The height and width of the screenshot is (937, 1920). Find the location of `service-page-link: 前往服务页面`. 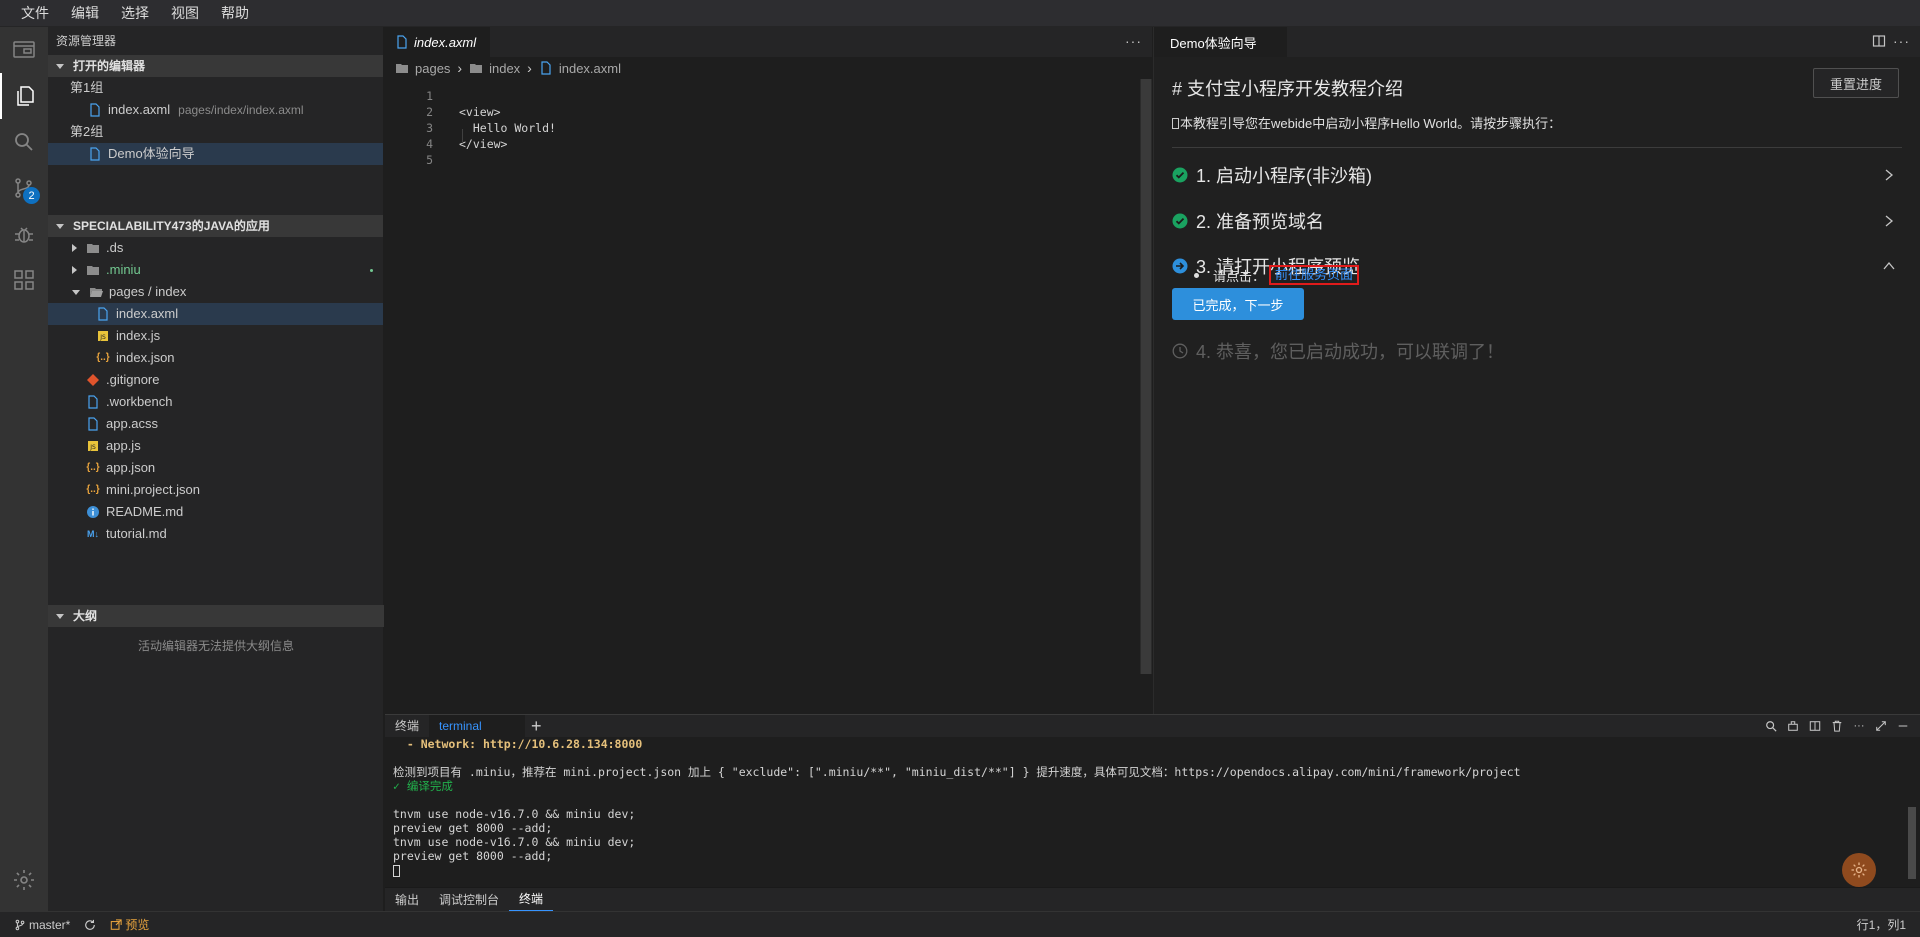

service-page-link: 前往服务页面 is located at coordinates (1314, 275).